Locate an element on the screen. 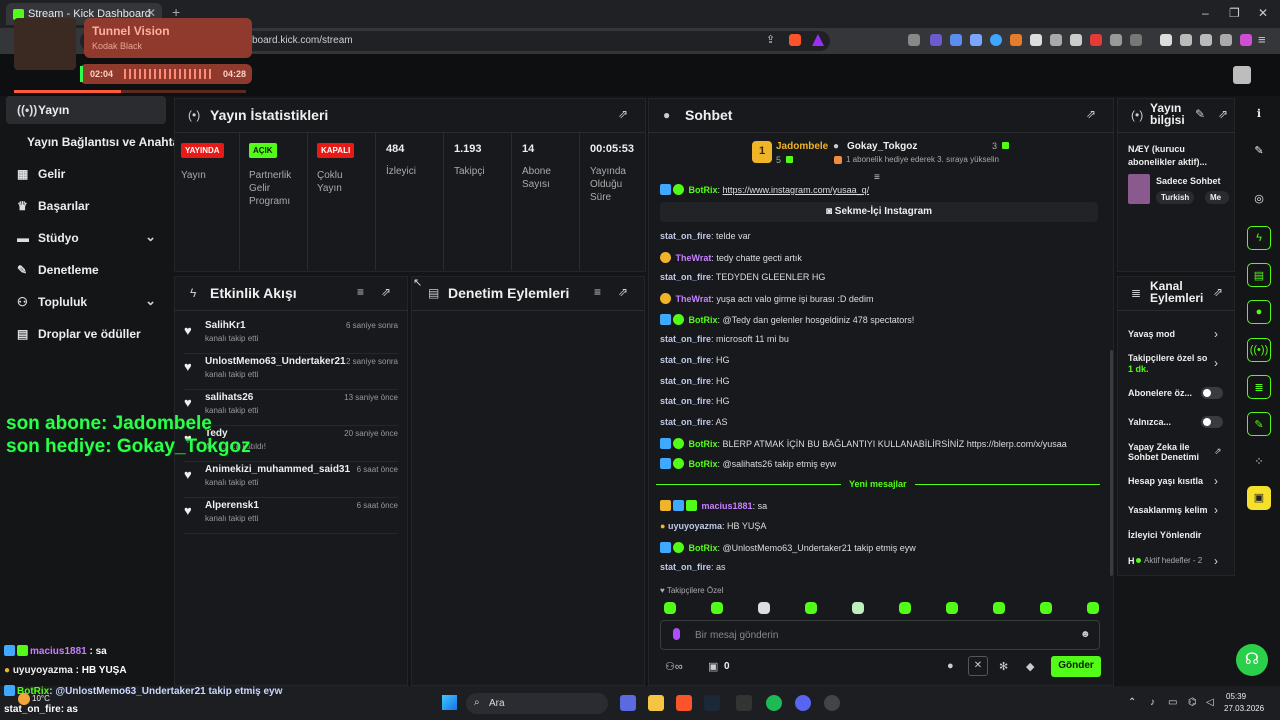  emoji-icon: ☻ is located at coordinates (1085, 634).